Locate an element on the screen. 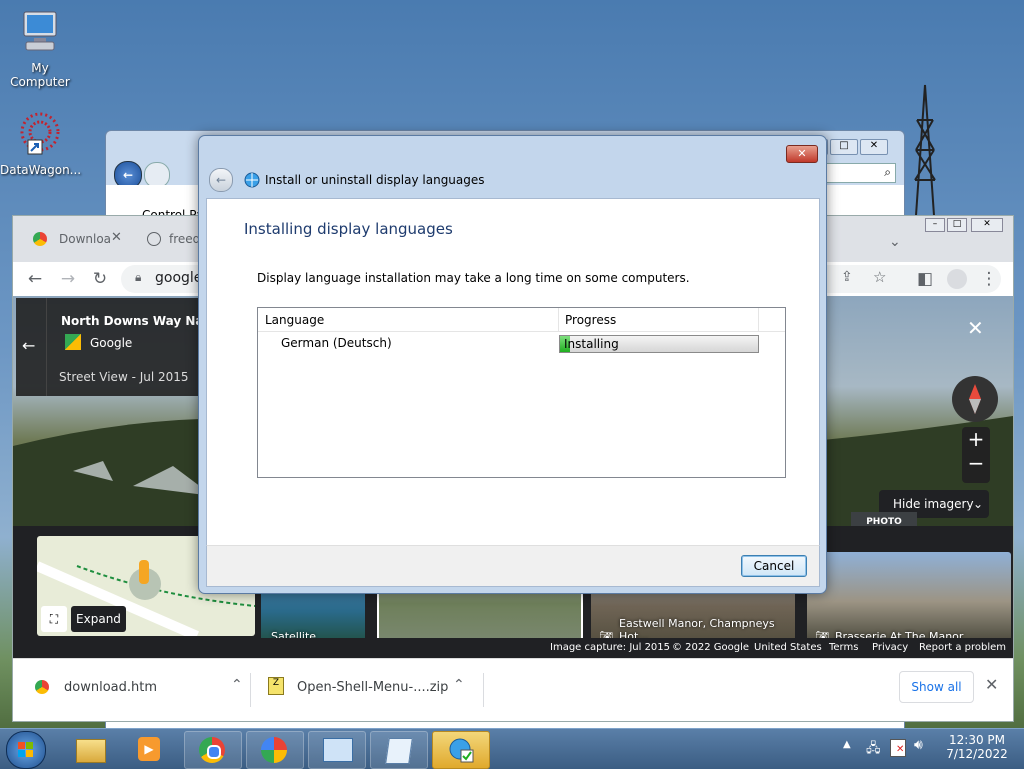 The image size is (1024, 771). favicon-icon is located at coordinates (40, 239).